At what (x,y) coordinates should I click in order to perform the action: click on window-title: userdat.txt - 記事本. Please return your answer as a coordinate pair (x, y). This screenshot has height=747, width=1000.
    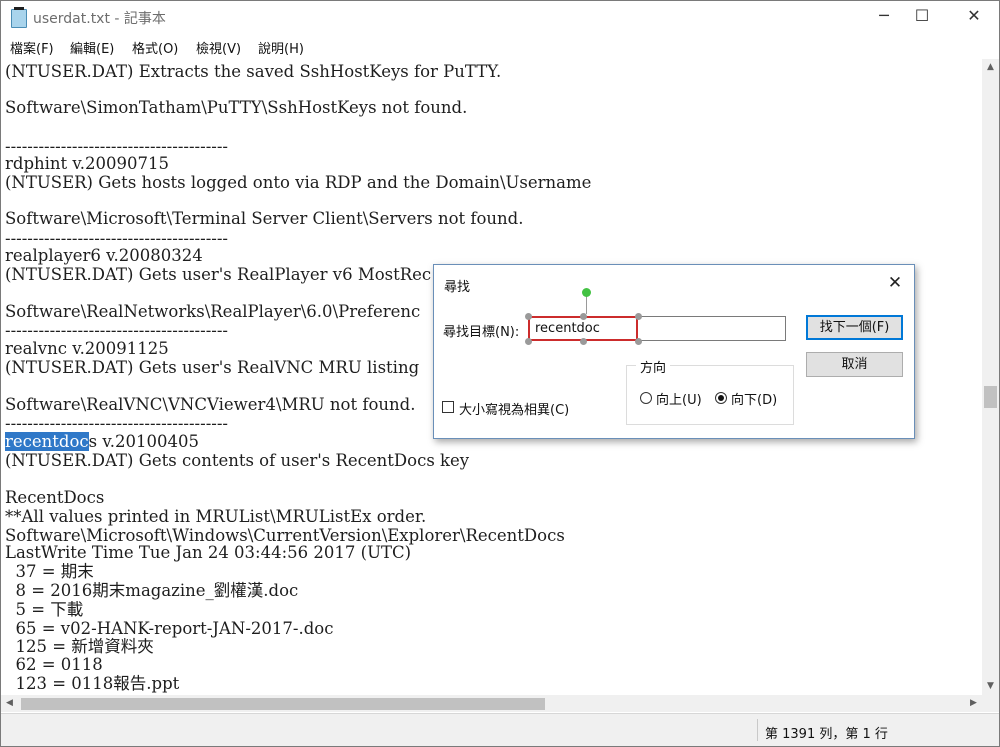
    Looking at the image, I should click on (99, 19).